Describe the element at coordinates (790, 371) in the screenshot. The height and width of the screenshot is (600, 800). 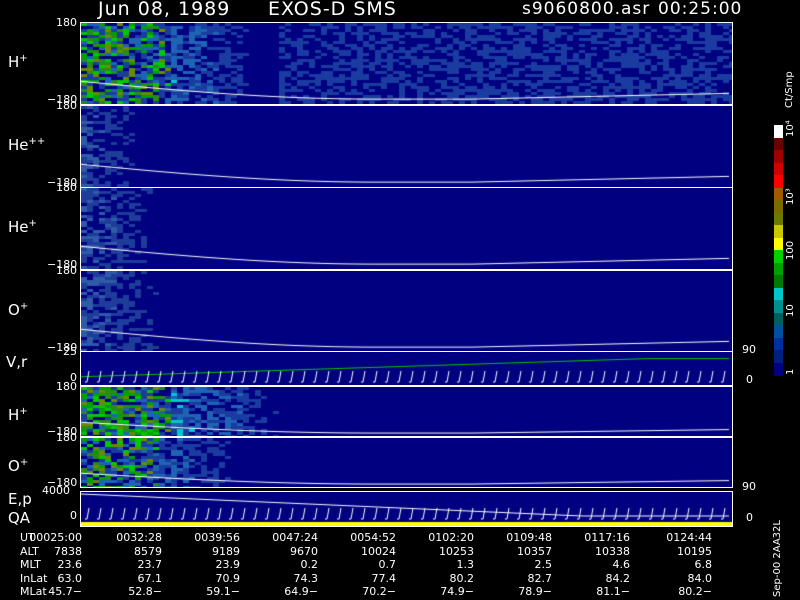
I see `colorbar-tick: 1` at that location.